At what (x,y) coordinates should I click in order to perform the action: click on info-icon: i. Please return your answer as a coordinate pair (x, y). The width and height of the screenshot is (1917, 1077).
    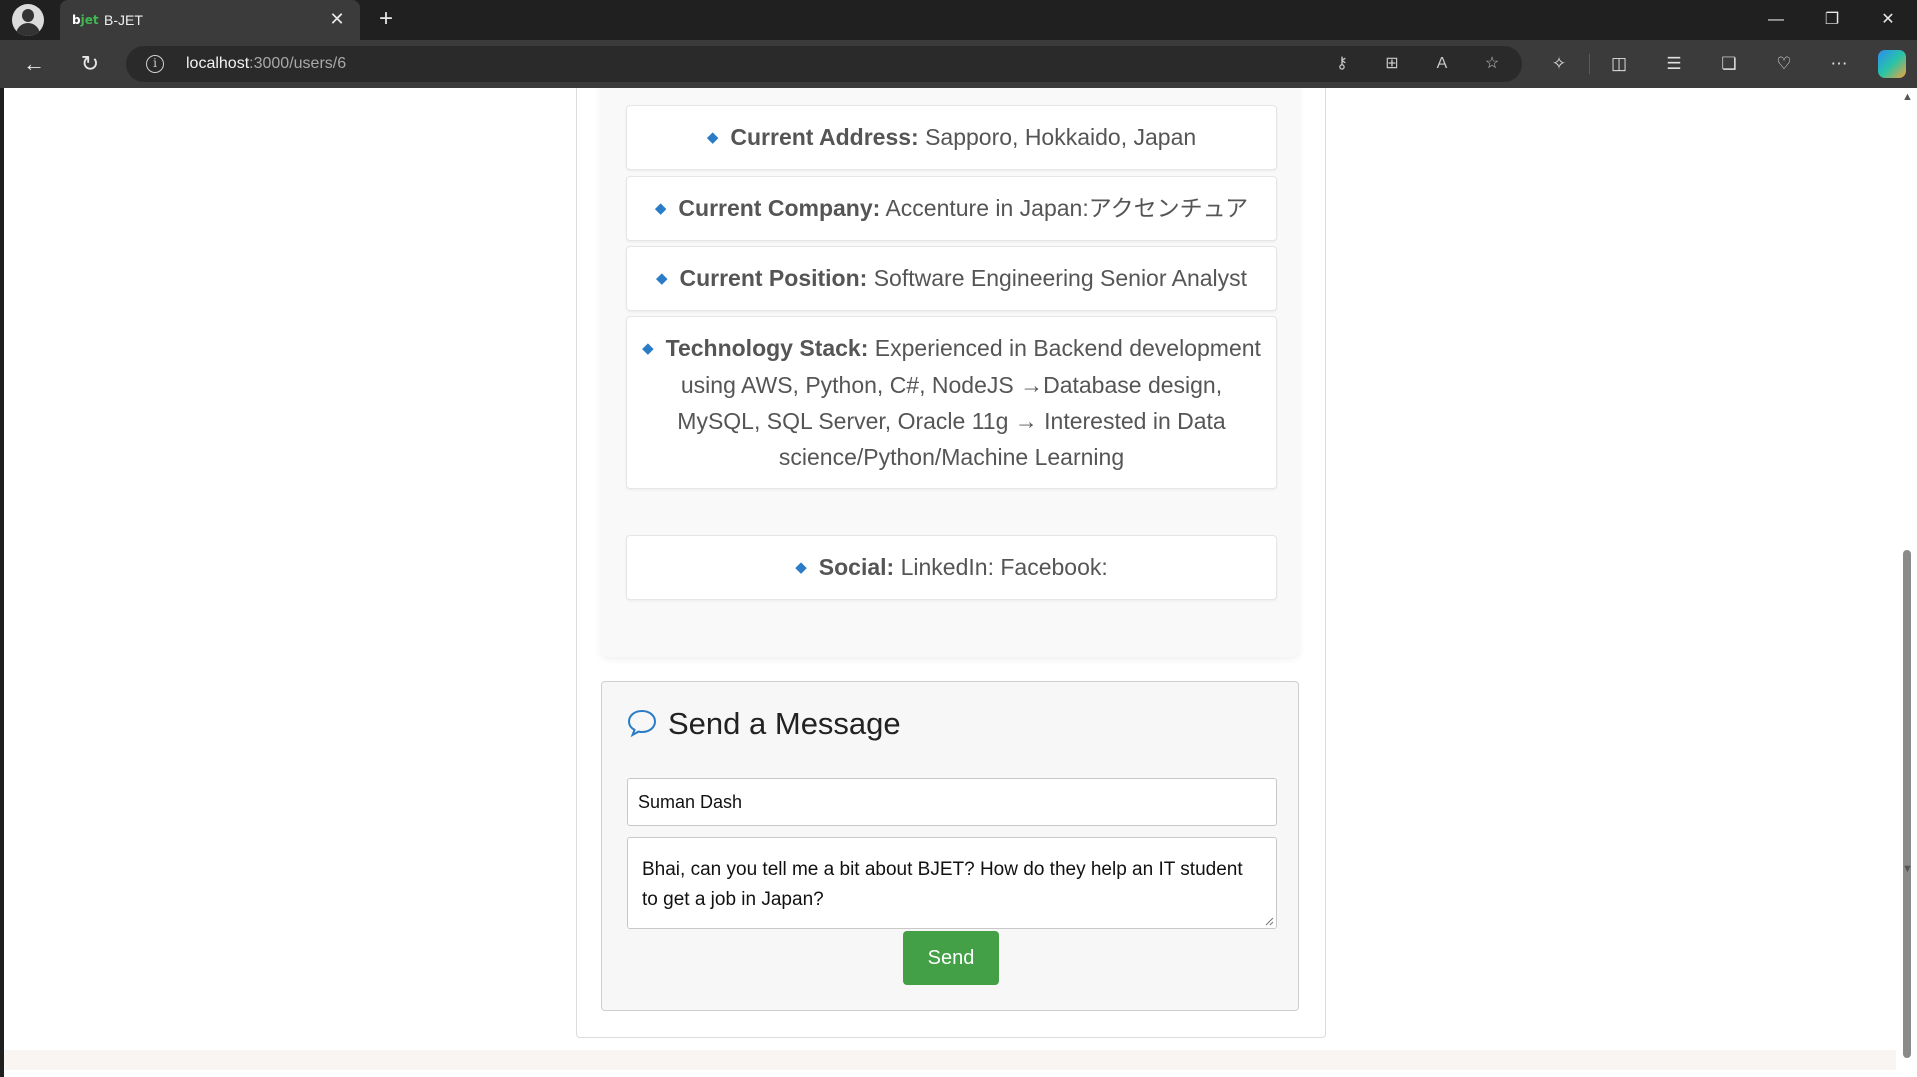
    Looking at the image, I should click on (155, 64).